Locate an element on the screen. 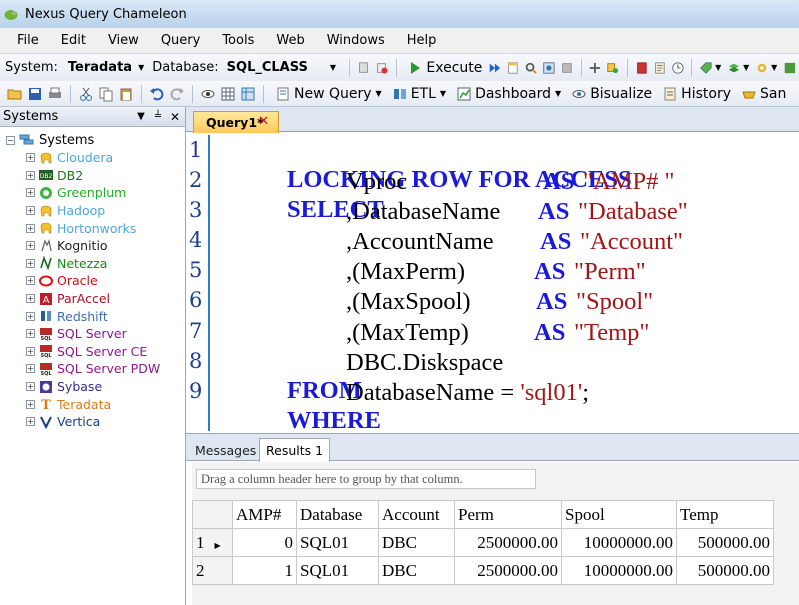 The image size is (799, 605). san-button: San is located at coordinates (762, 94).